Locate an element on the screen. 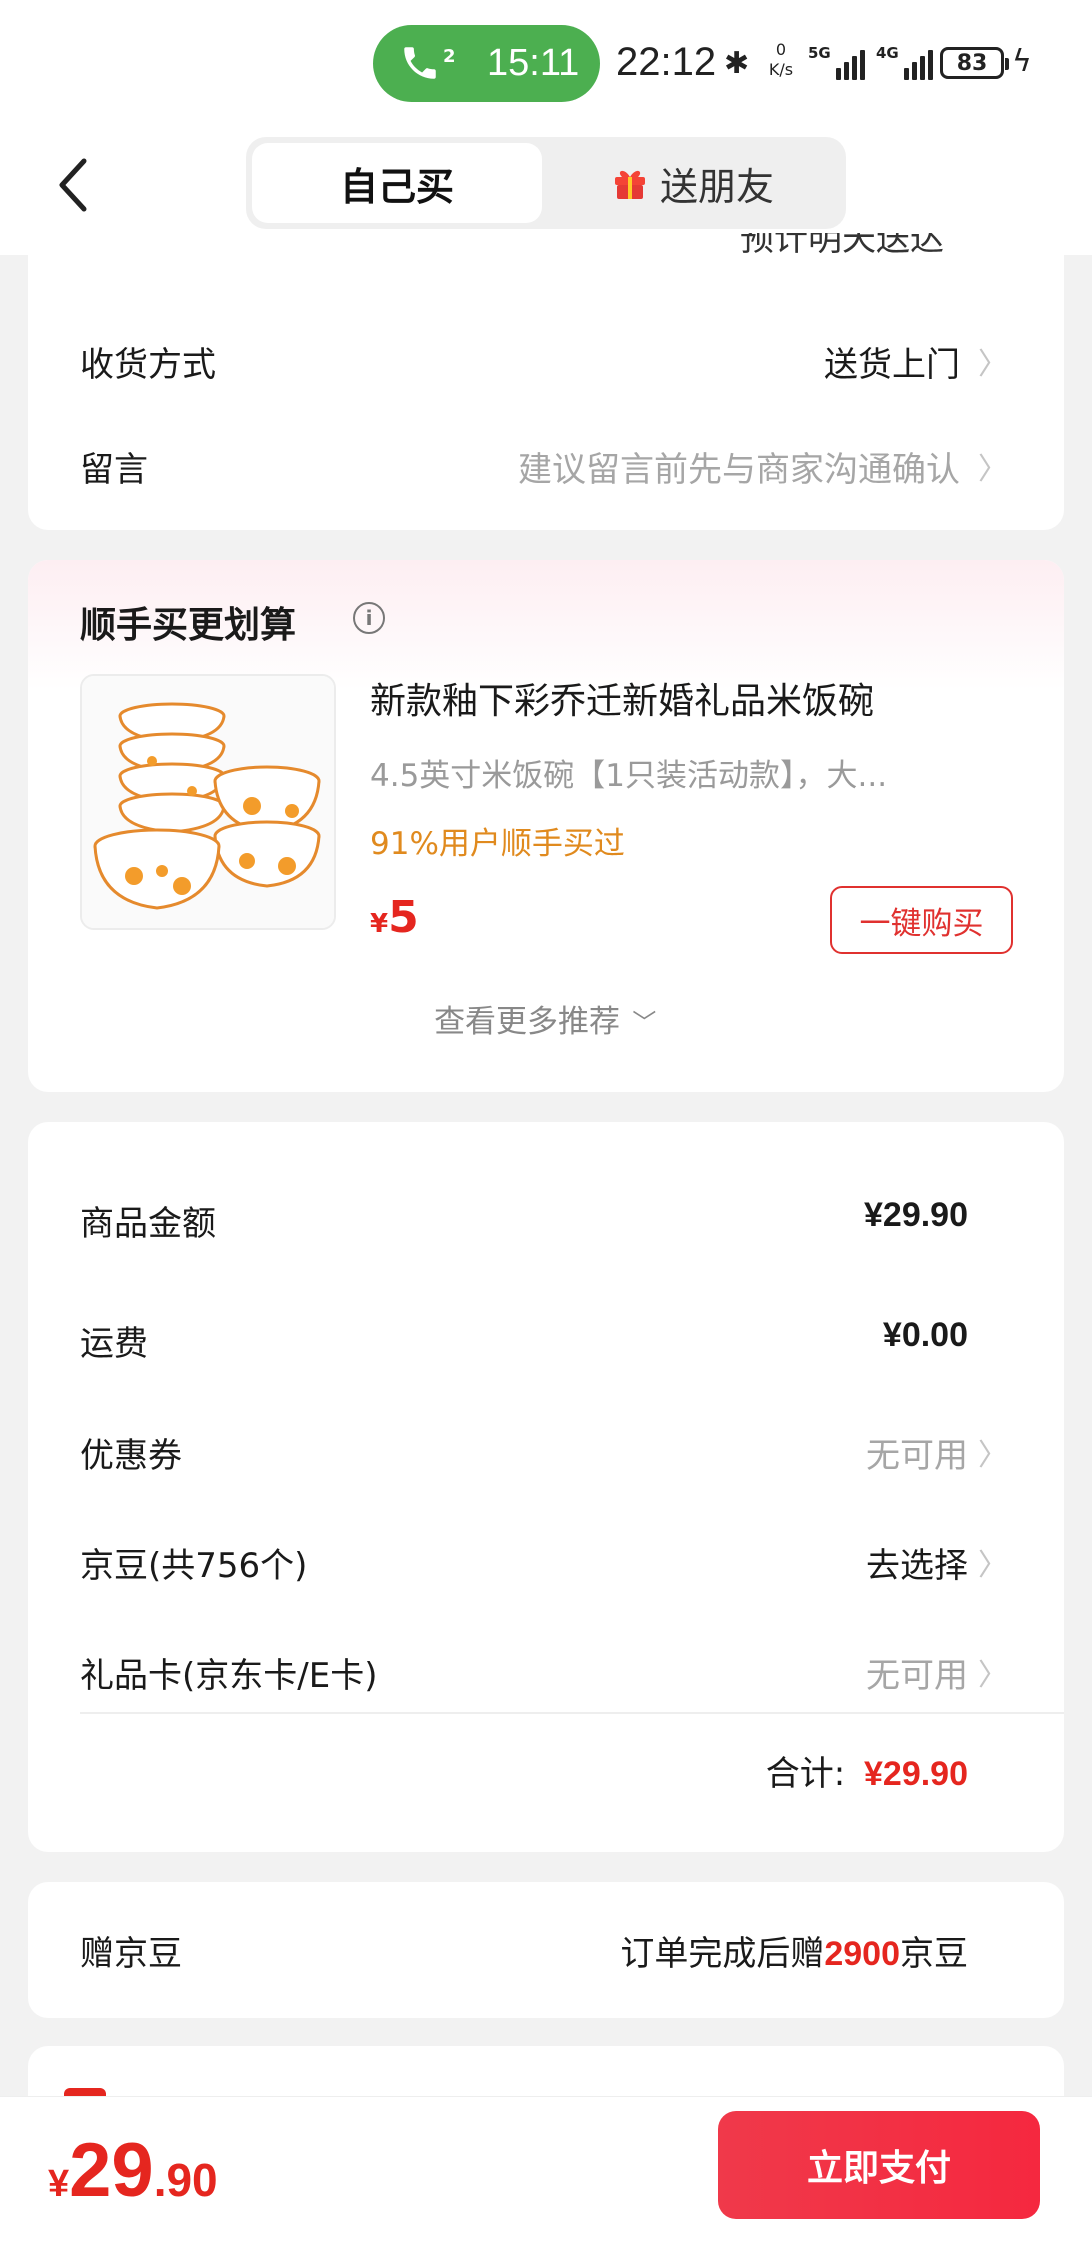  note-row: 留言 建议留言前先与商家沟通确认 〉 is located at coordinates (546, 462).